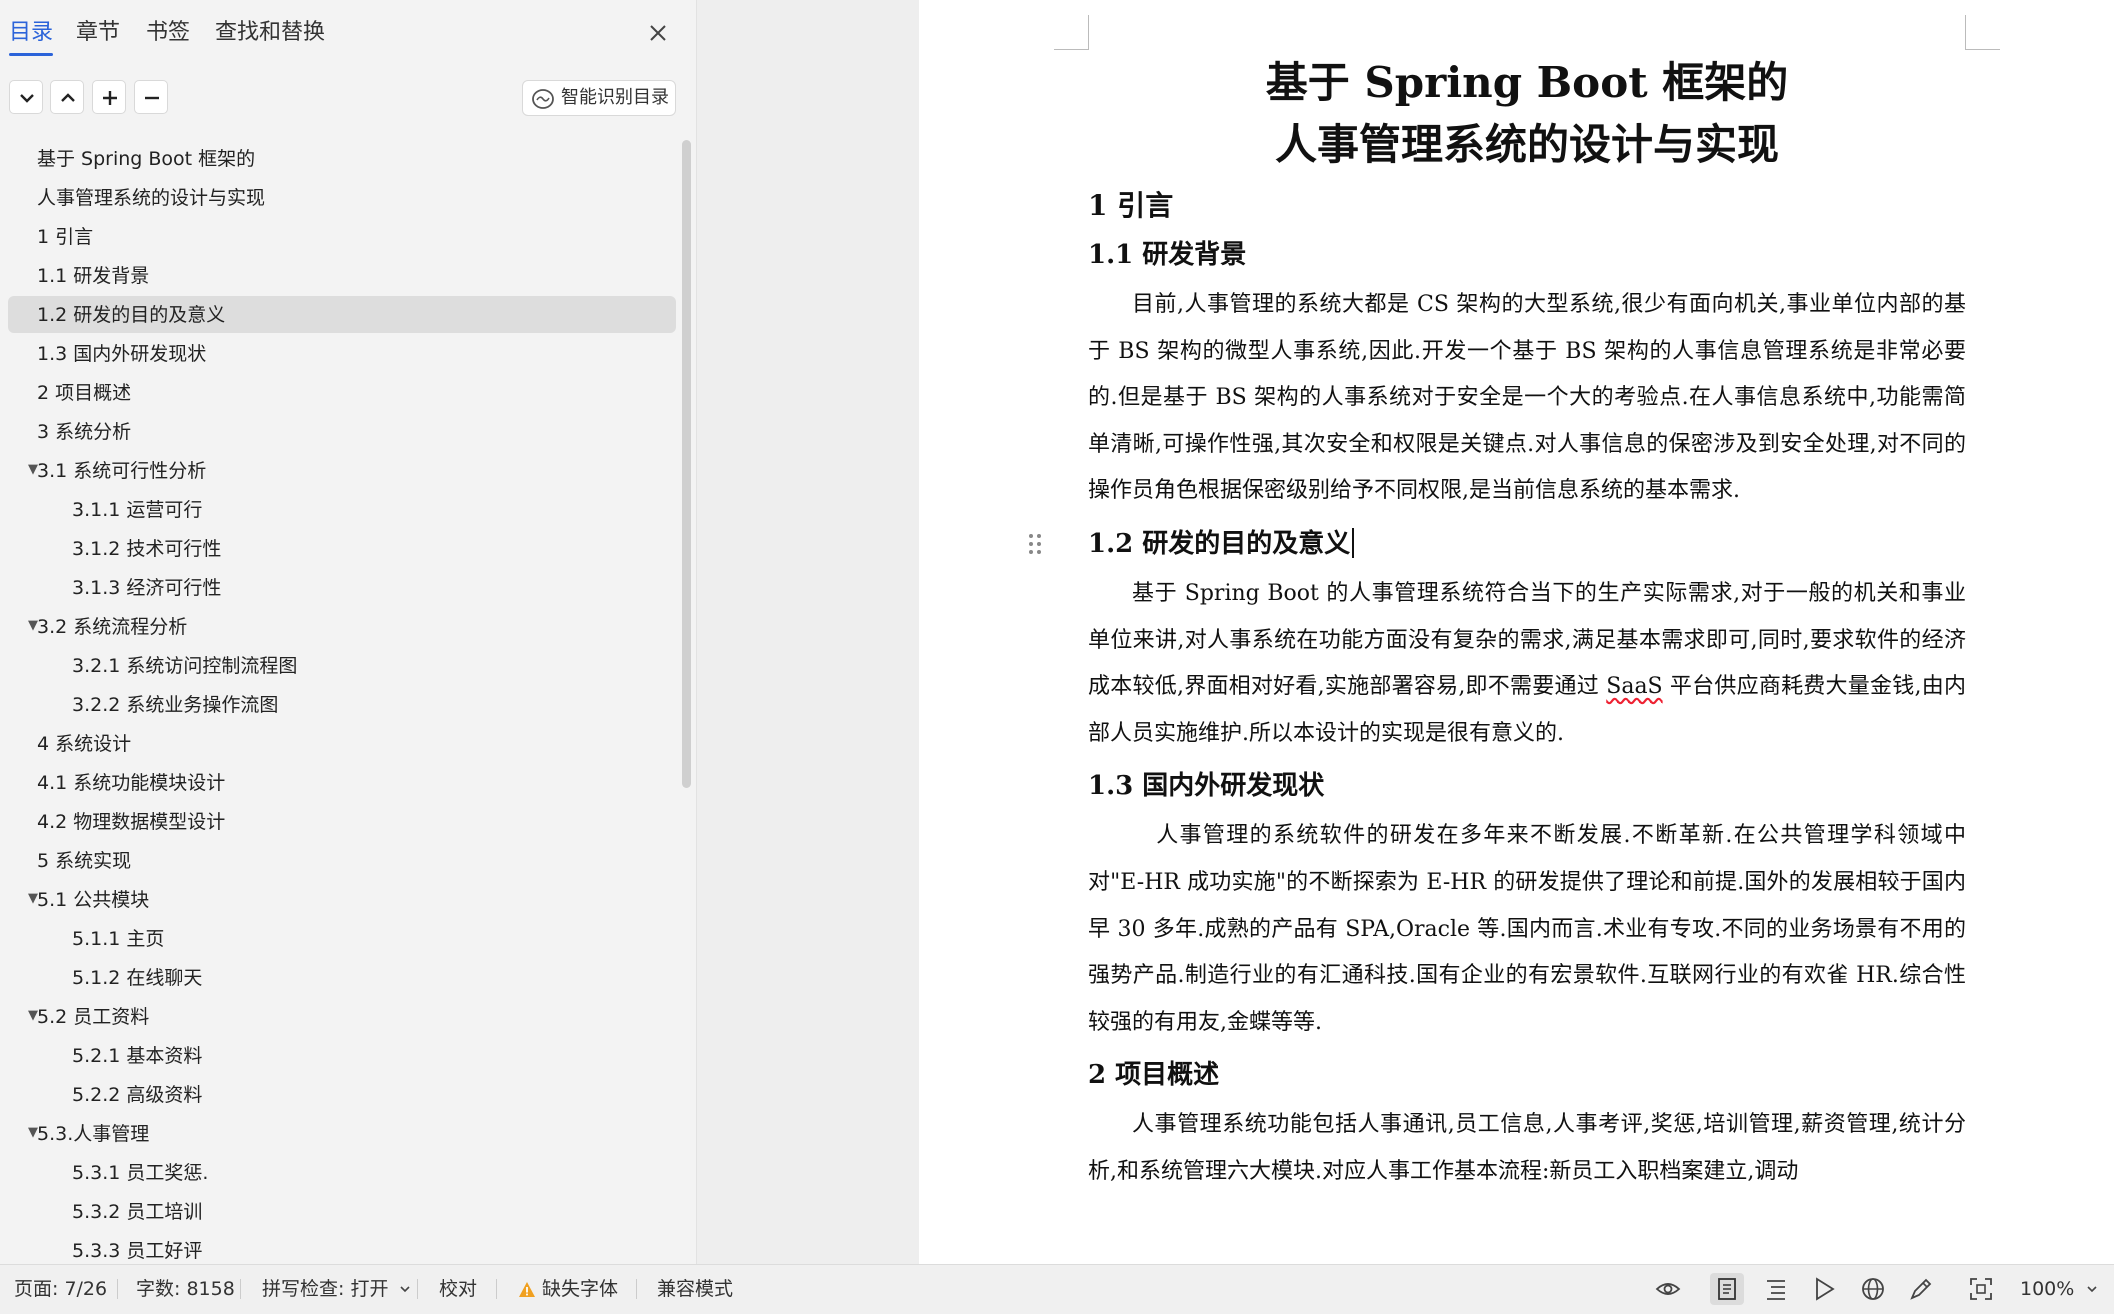 This screenshot has width=2114, height=1314. I want to click on toc-item: 基于 Spring Boot 框架的, so click(342, 158).